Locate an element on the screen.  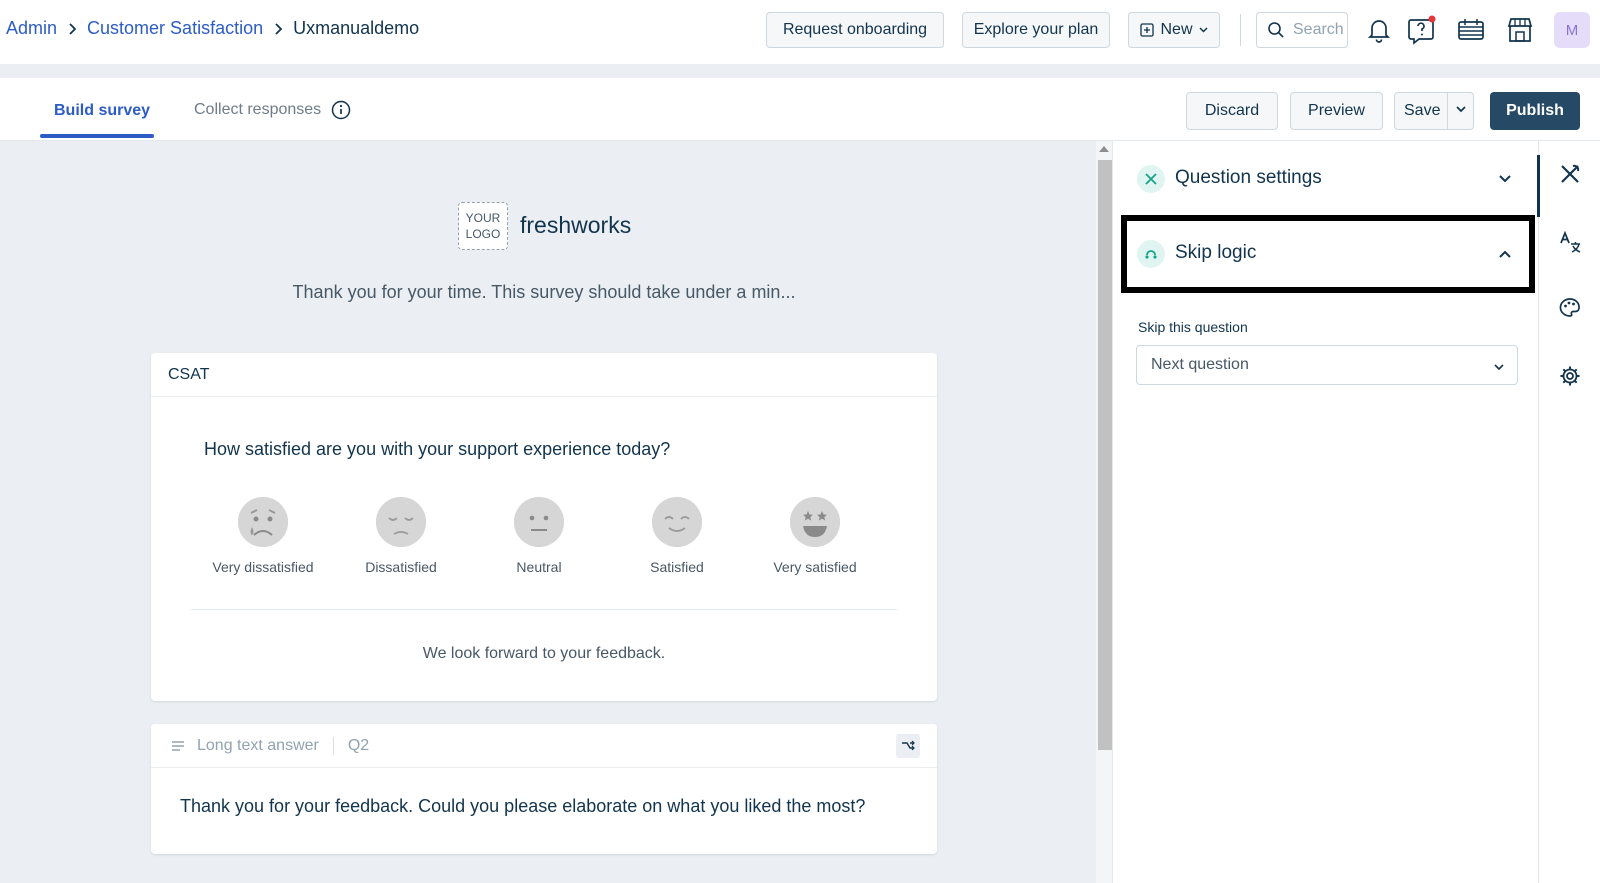
new-button-label: New is located at coordinates (1176, 29).